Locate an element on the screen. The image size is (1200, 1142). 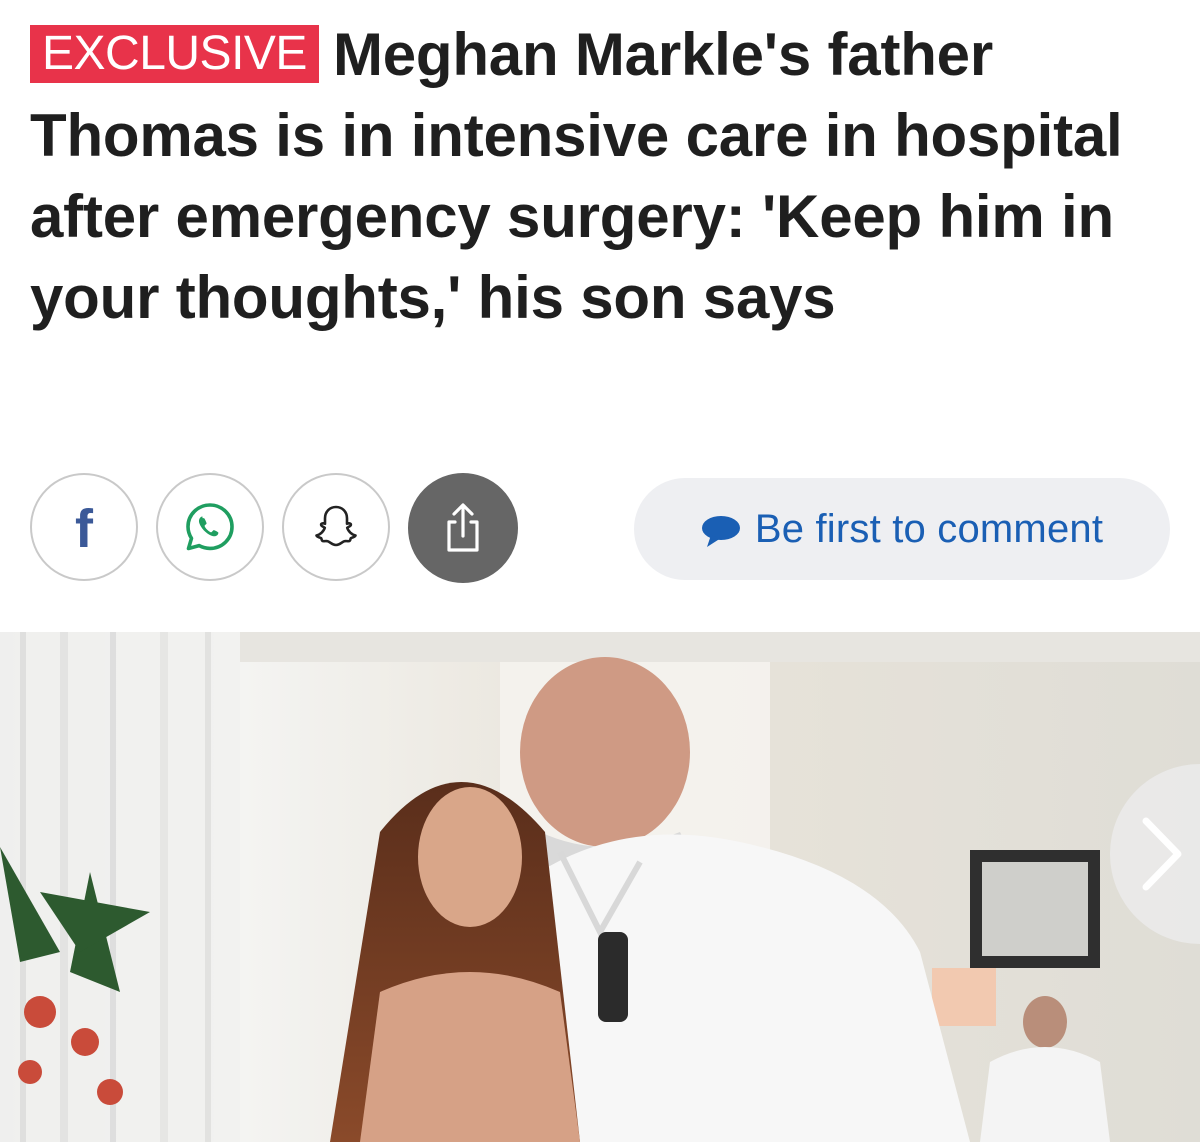
snapchat-icon is located at coordinates (336, 526).